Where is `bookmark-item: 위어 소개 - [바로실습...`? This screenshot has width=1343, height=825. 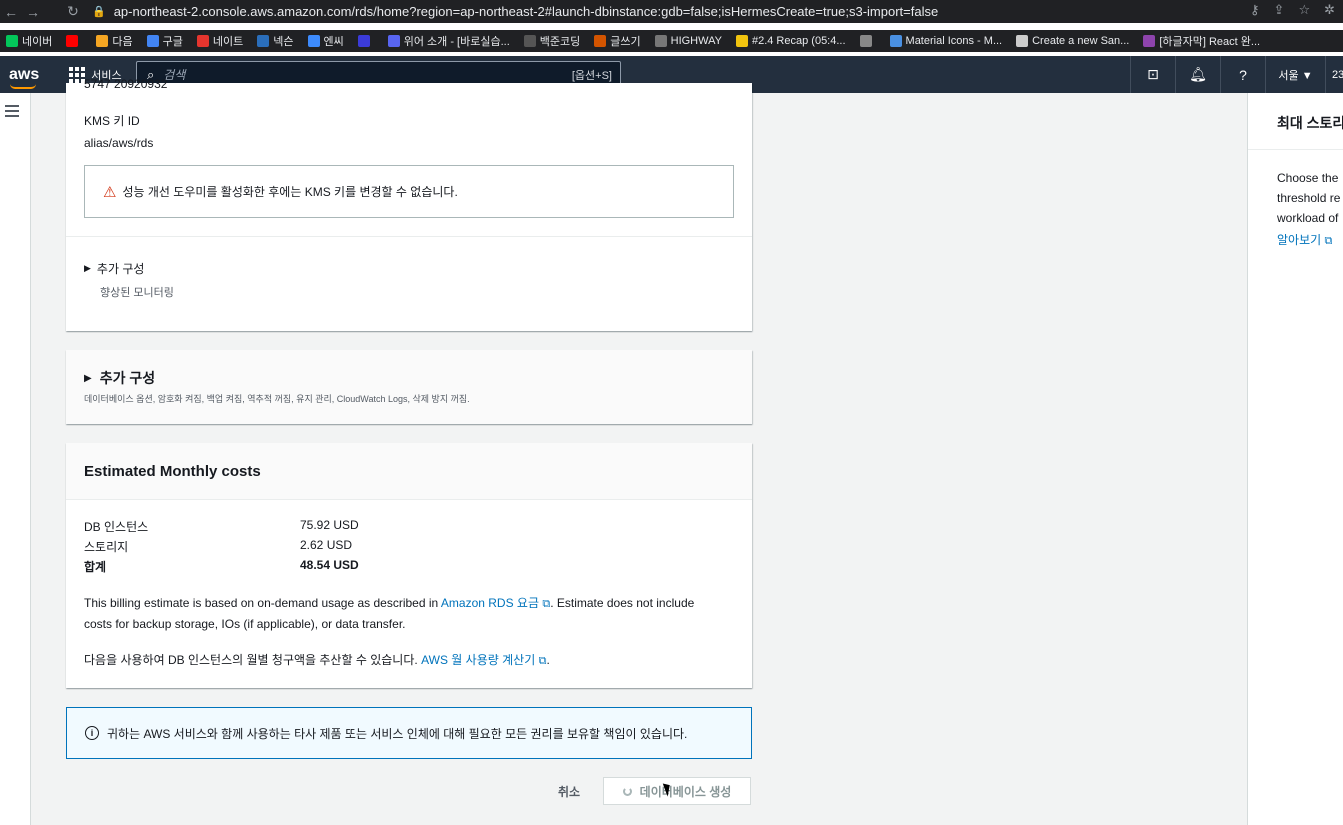 bookmark-item: 위어 소개 - [바로실습... is located at coordinates (448, 41).